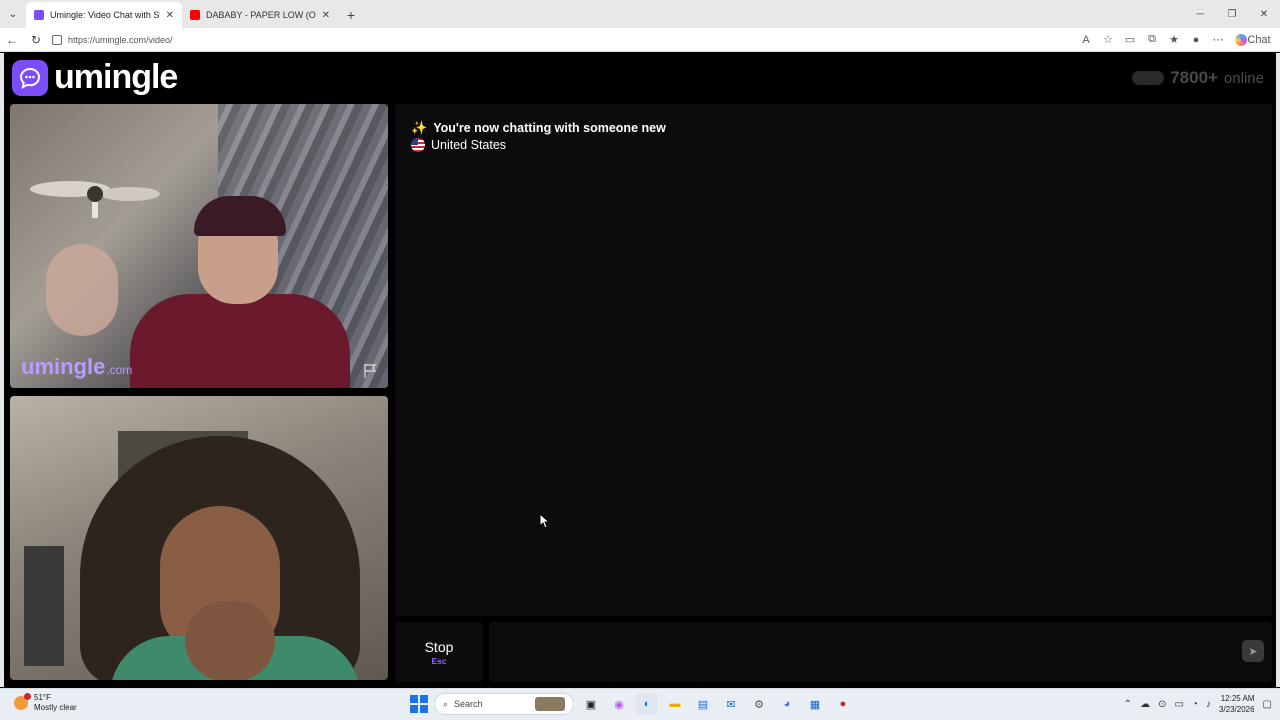 The width and height of the screenshot is (1280, 720). Describe the element at coordinates (1162, 704) in the screenshot. I see `location-icon: ⊙` at that location.